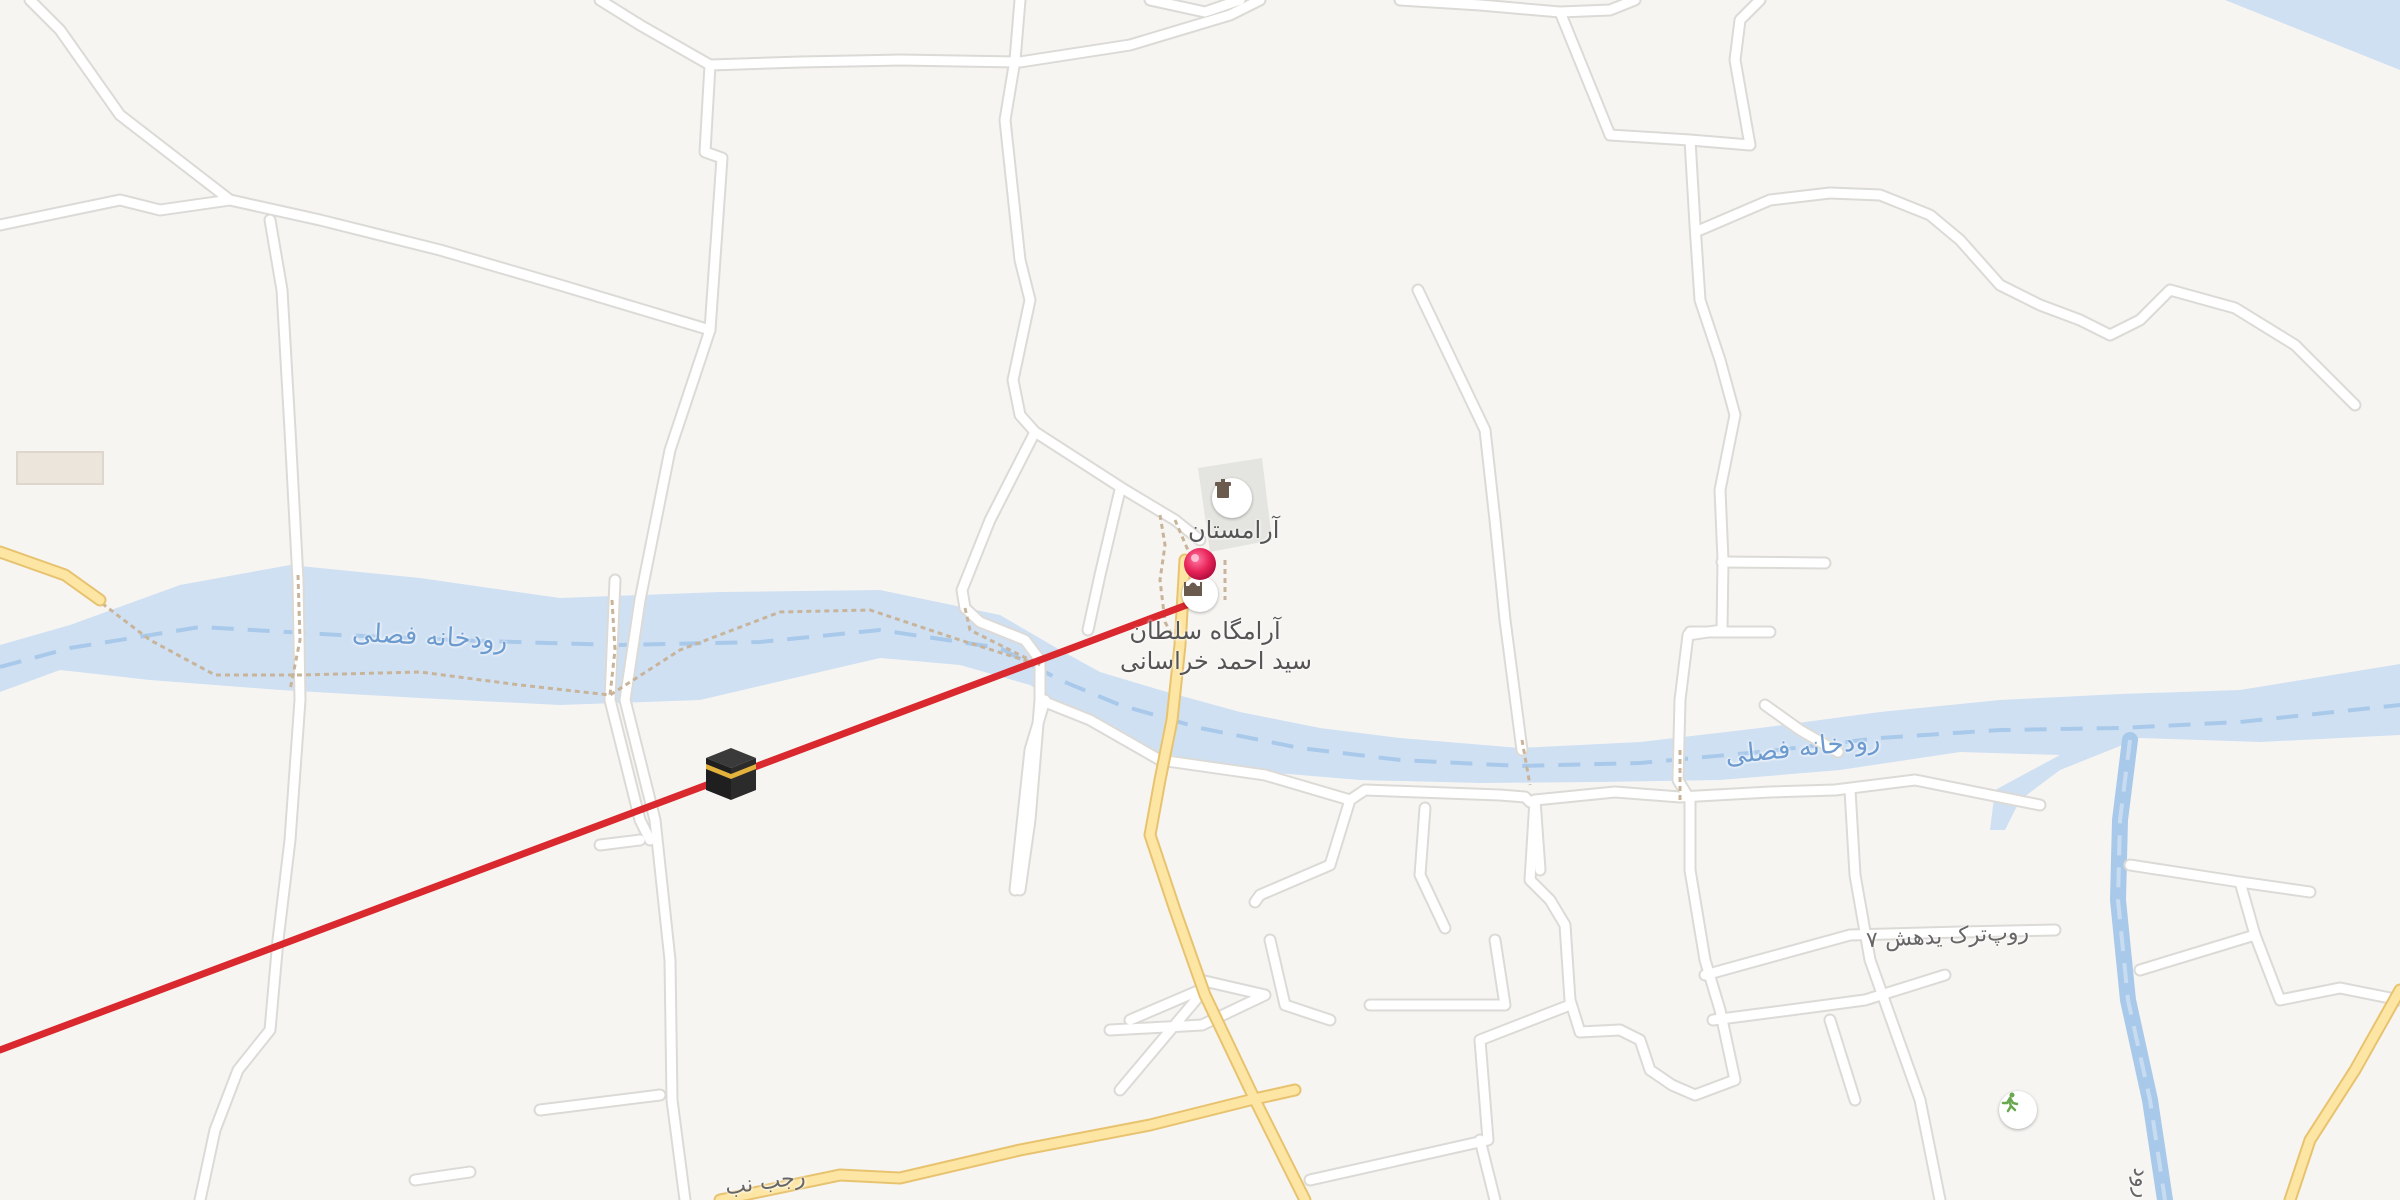 Image resolution: width=2400 pixels, height=1200 pixels. I want to click on kaaba-icon, so click(731, 774).